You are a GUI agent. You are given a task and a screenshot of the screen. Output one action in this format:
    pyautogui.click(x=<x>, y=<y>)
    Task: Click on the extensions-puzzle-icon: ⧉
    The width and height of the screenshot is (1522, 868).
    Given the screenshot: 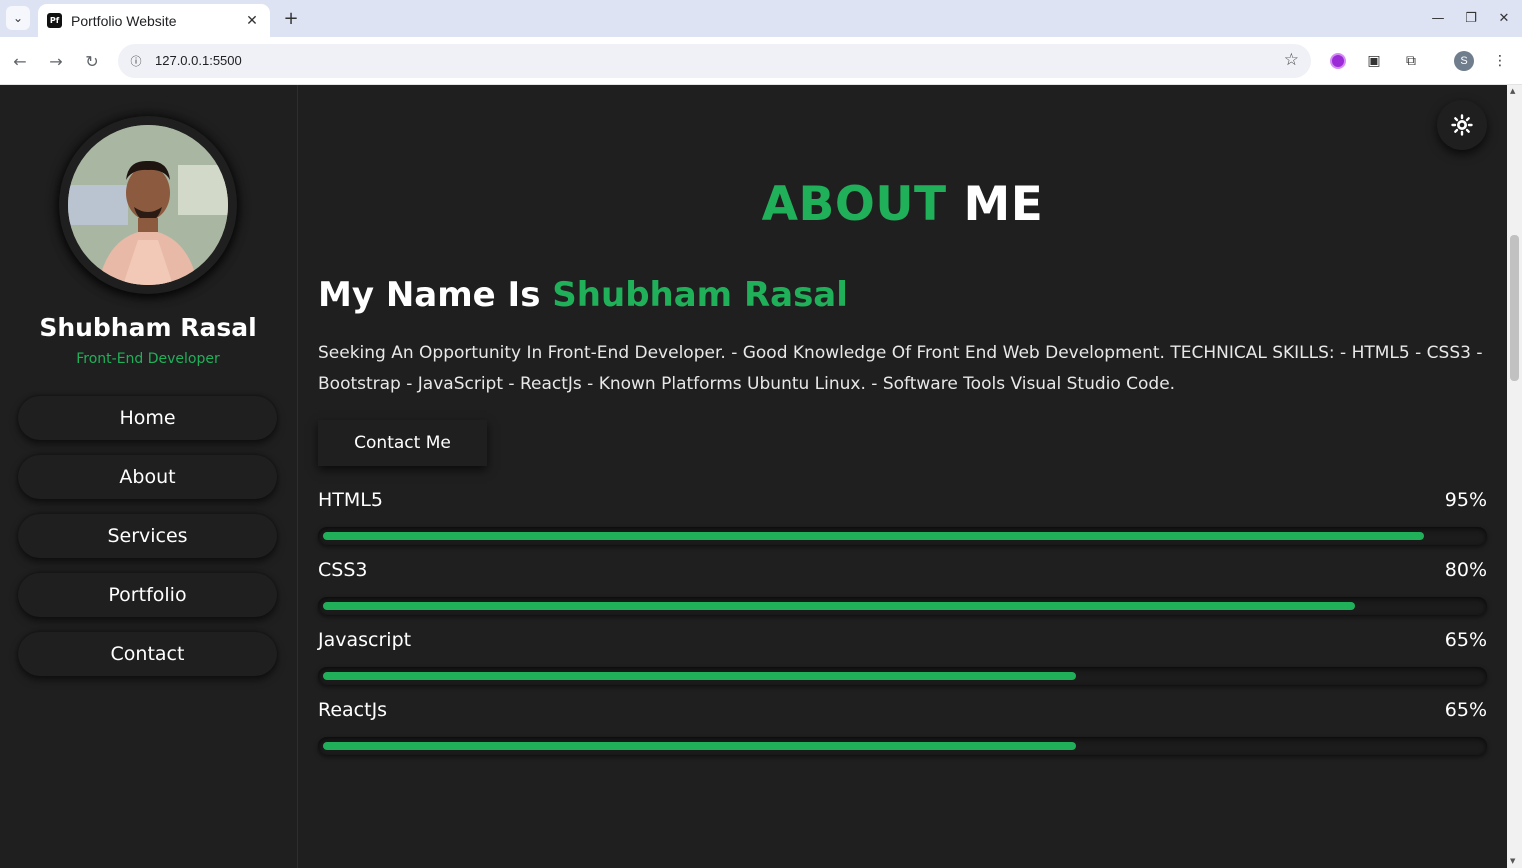 What is the action you would take?
    pyautogui.click(x=1411, y=61)
    